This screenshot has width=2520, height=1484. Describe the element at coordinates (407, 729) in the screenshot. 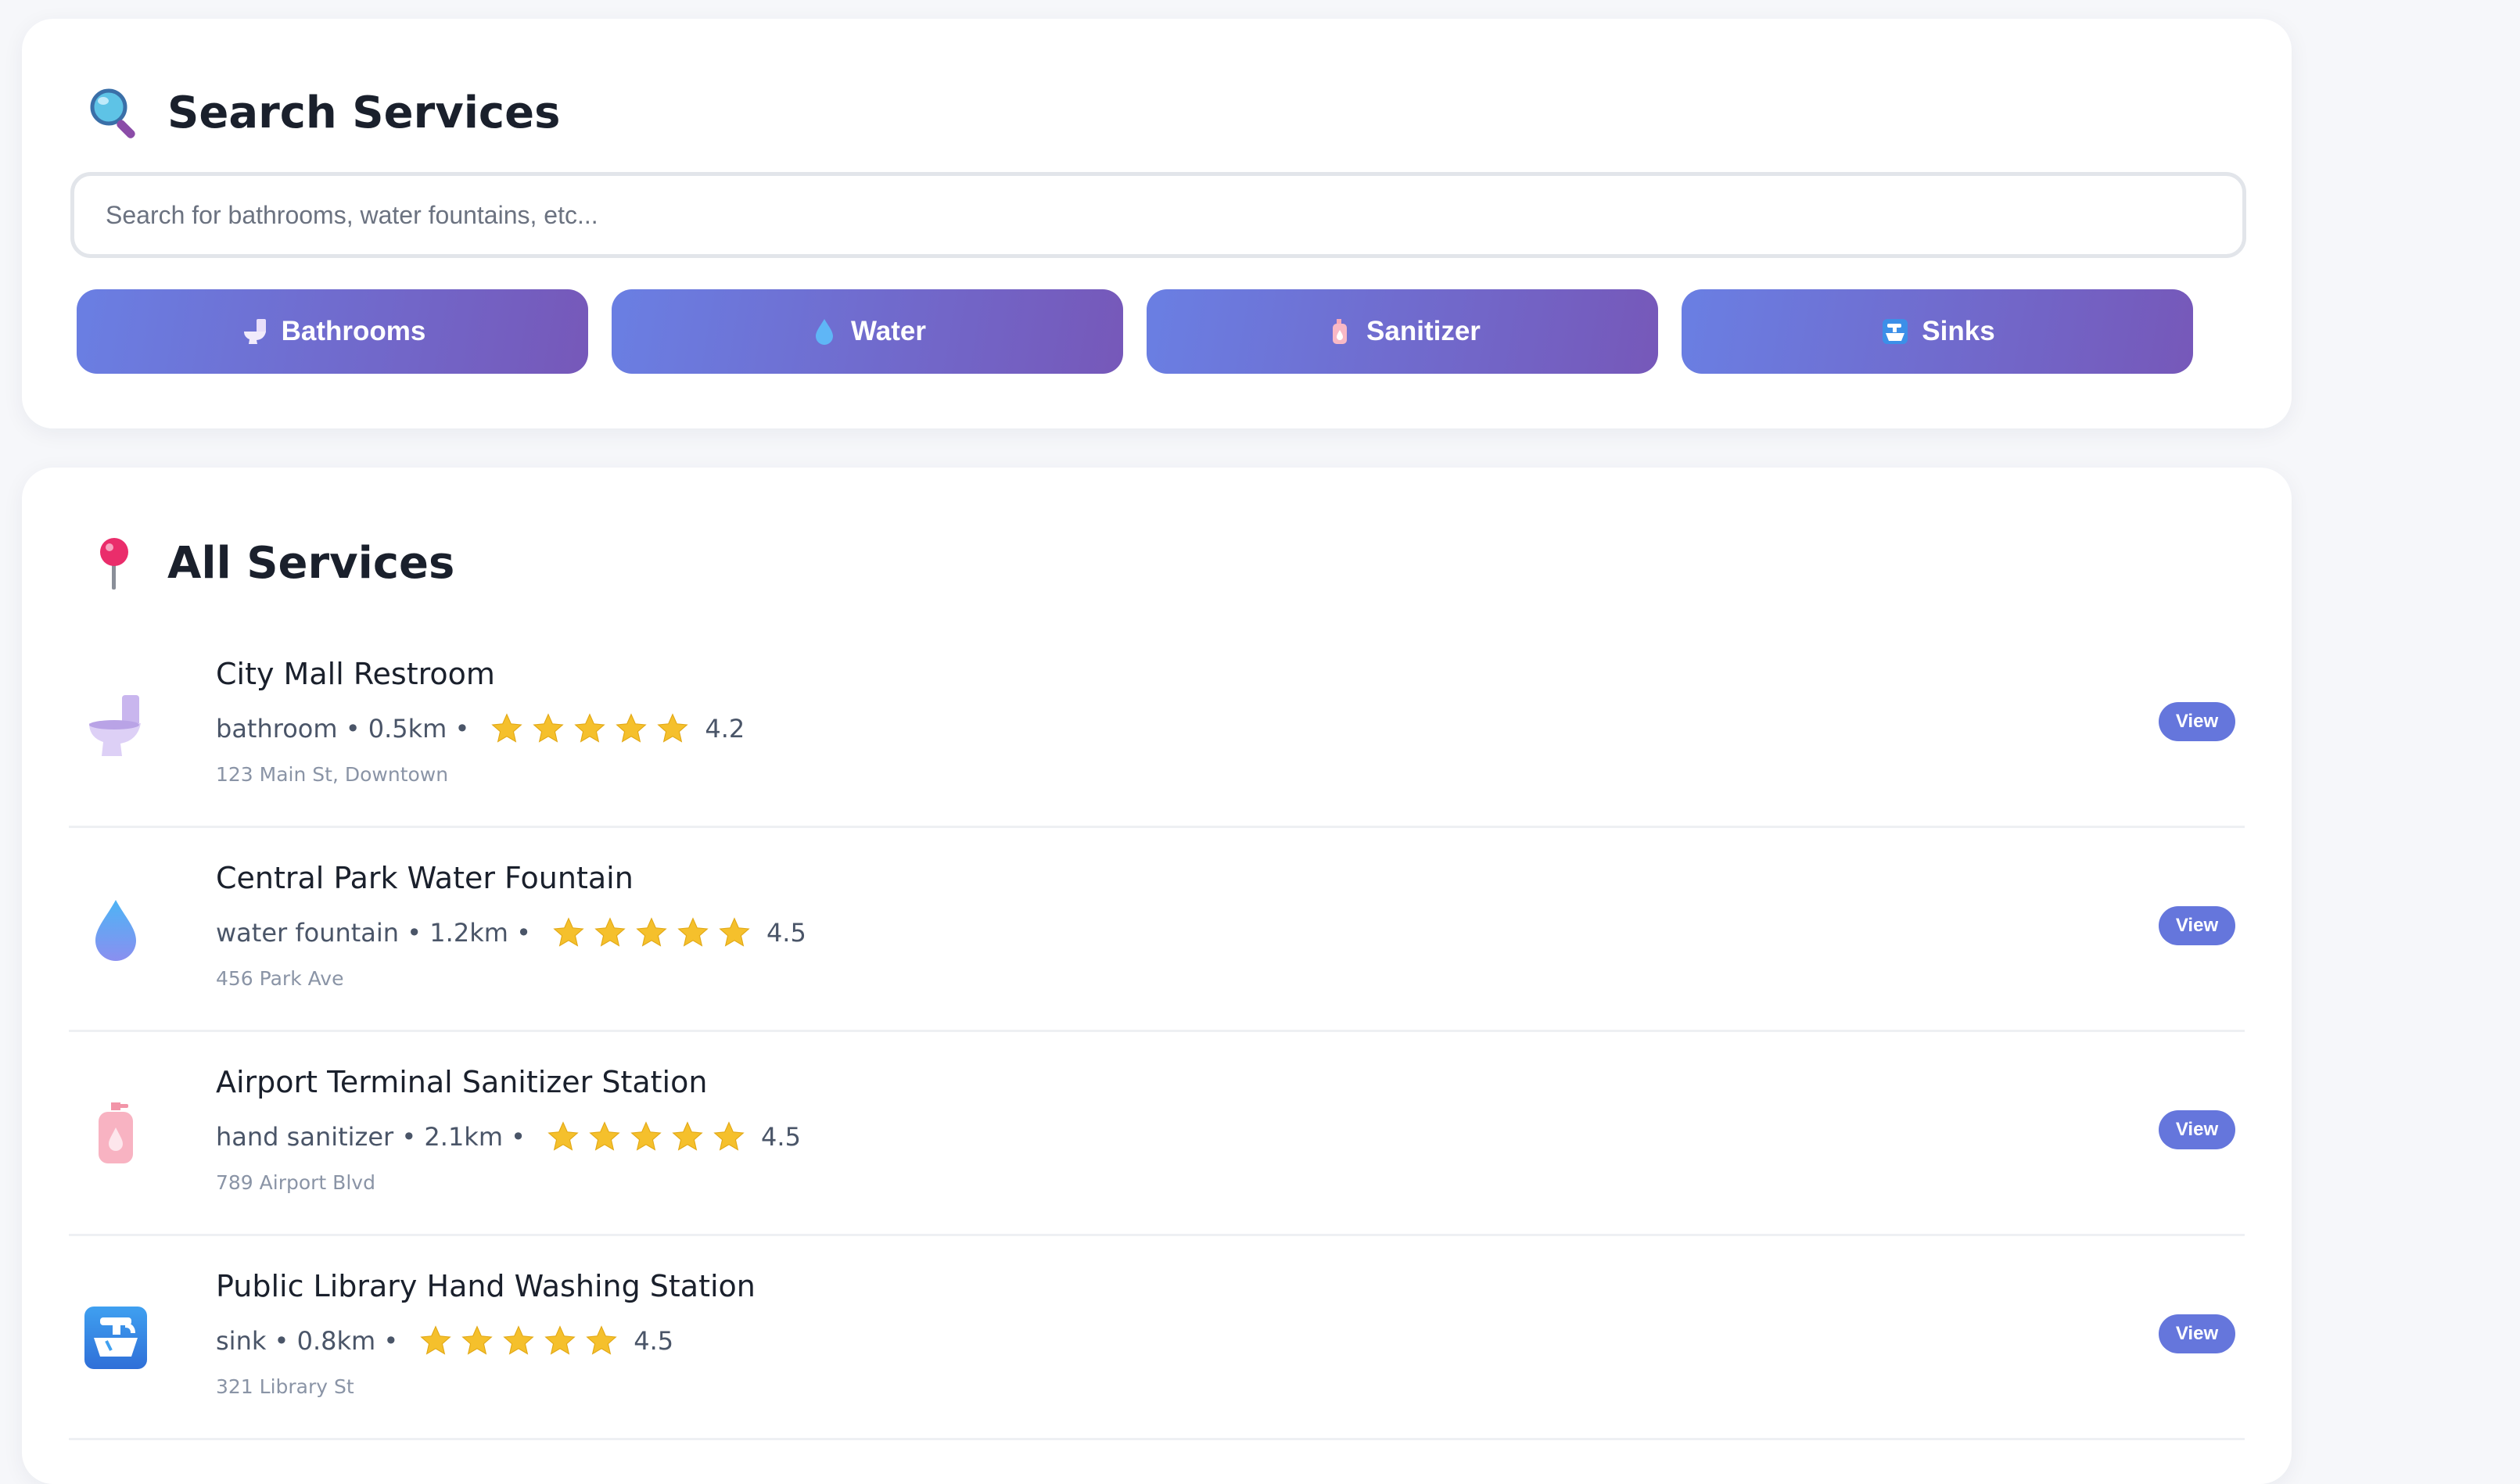

I see `service-distance: 0.5km` at that location.